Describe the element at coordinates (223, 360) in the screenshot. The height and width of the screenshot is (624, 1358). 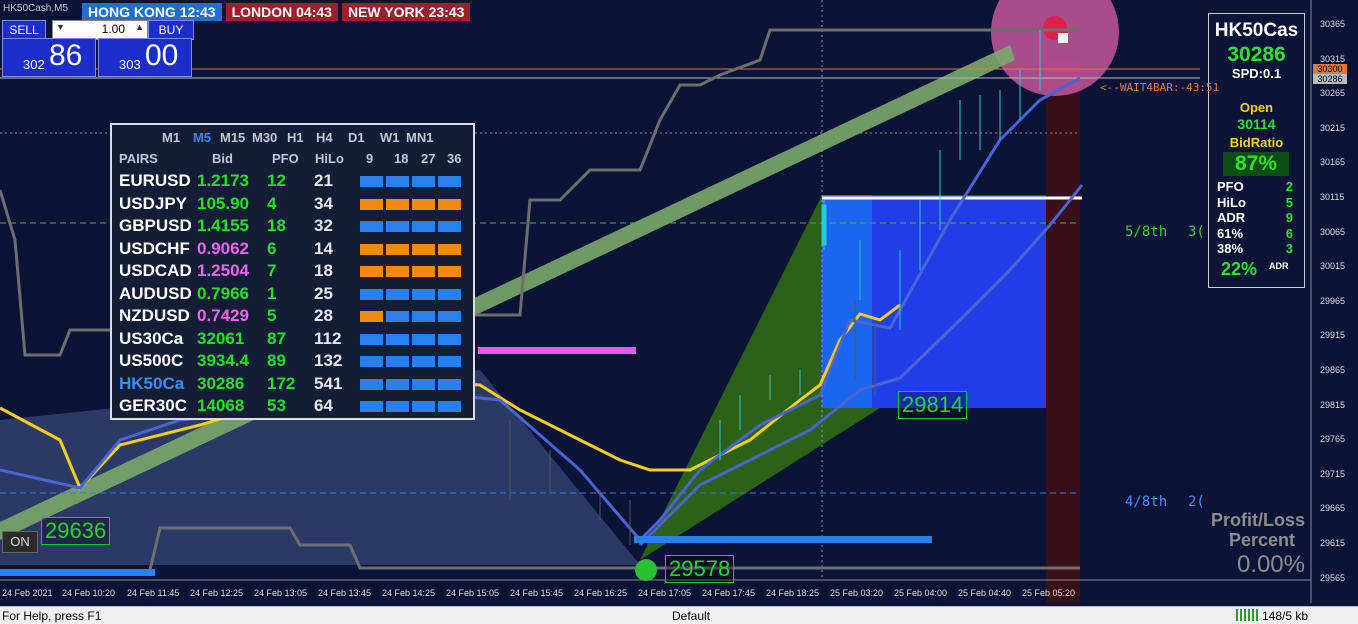
I see `row-bid: 3934.4` at that location.